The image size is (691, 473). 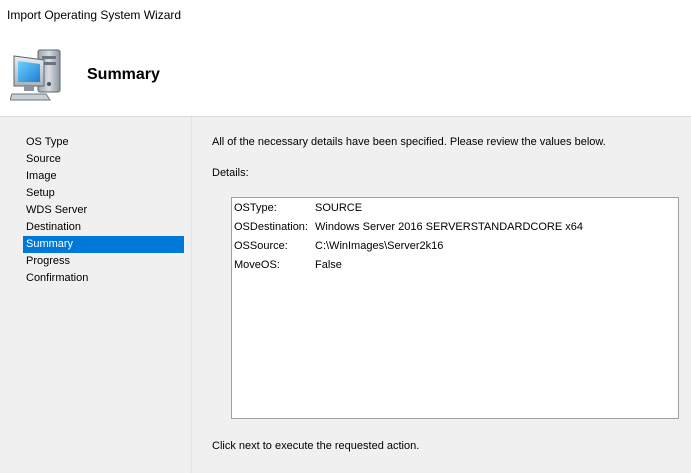 I want to click on detail-key: OSSource:, so click(x=261, y=246).